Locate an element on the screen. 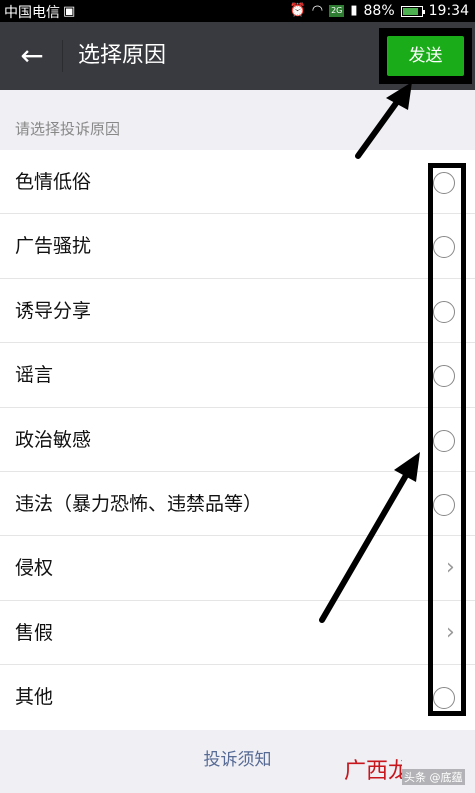  section-title: 请选择投诉原因 is located at coordinates (68, 129).